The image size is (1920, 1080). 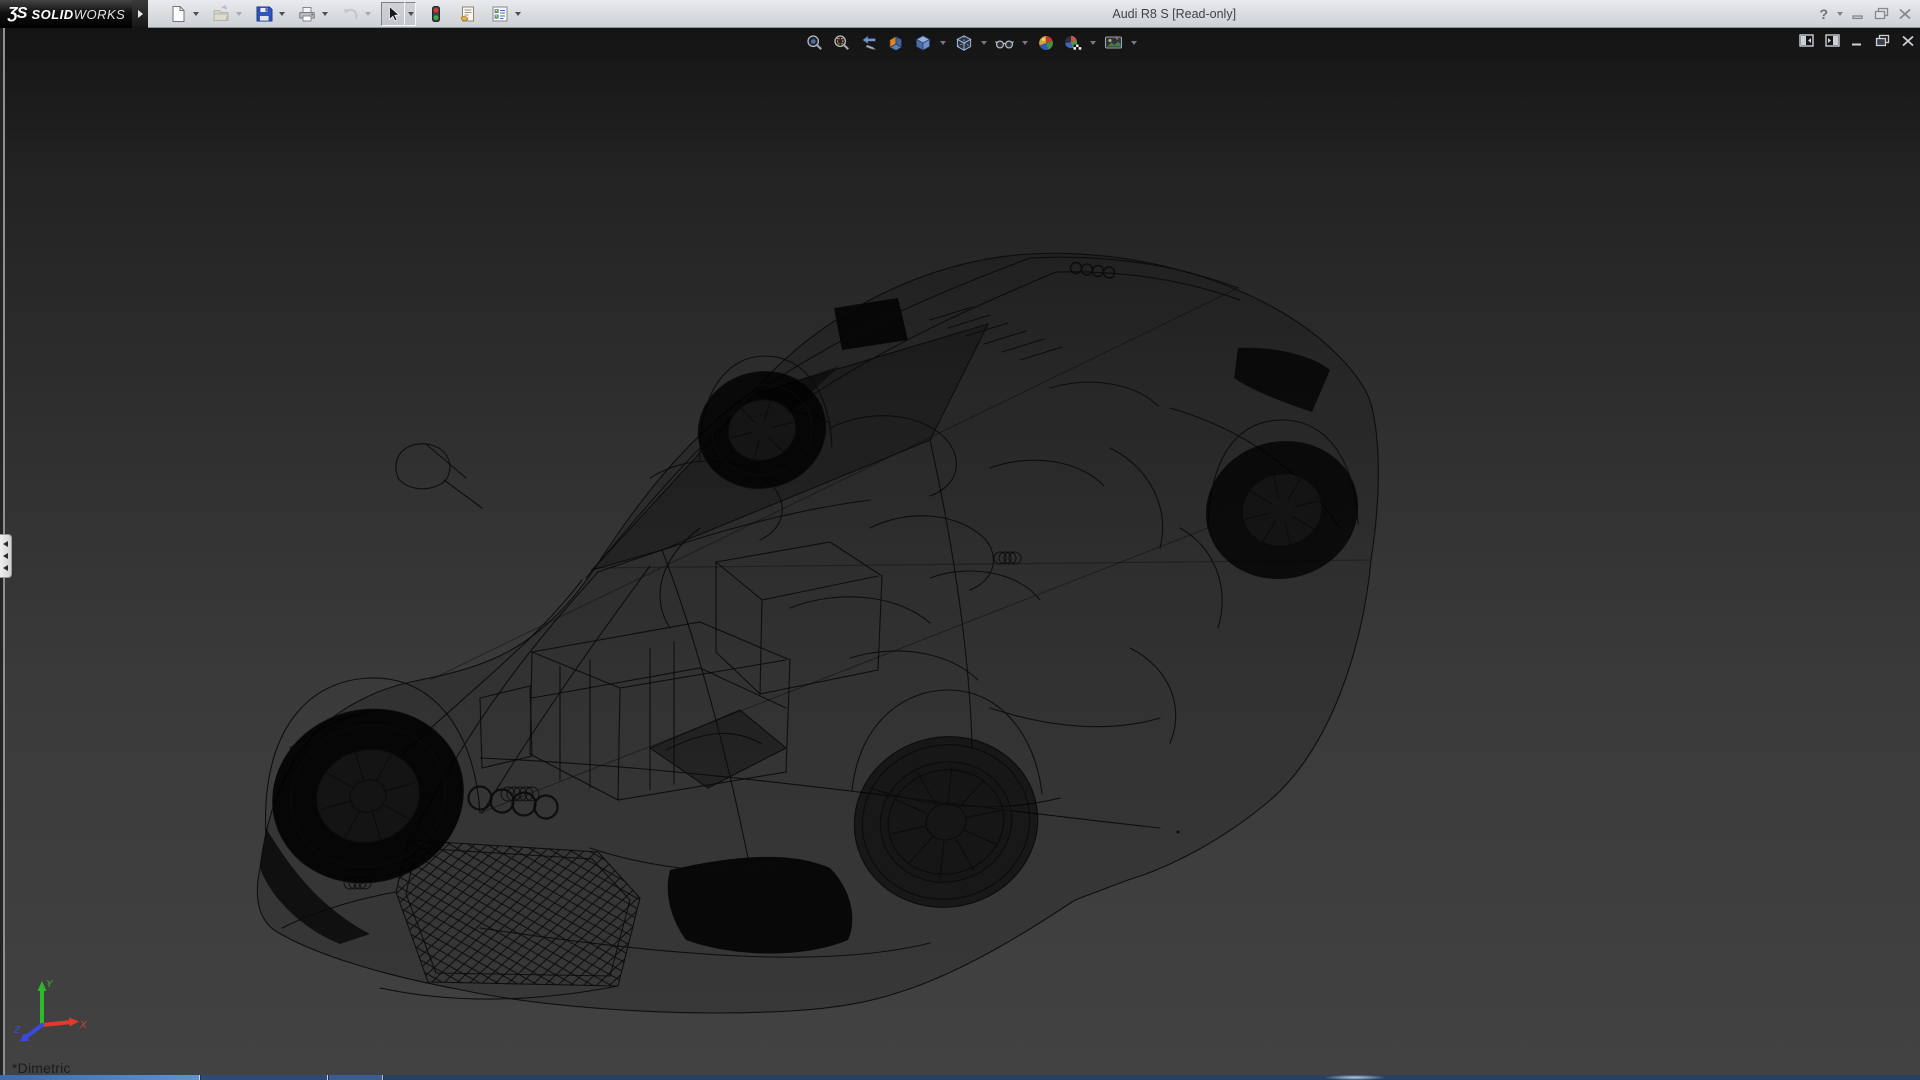 What do you see at coordinates (17, 13) in the screenshot?
I see `solidworks-logo-mark: ƷS` at bounding box center [17, 13].